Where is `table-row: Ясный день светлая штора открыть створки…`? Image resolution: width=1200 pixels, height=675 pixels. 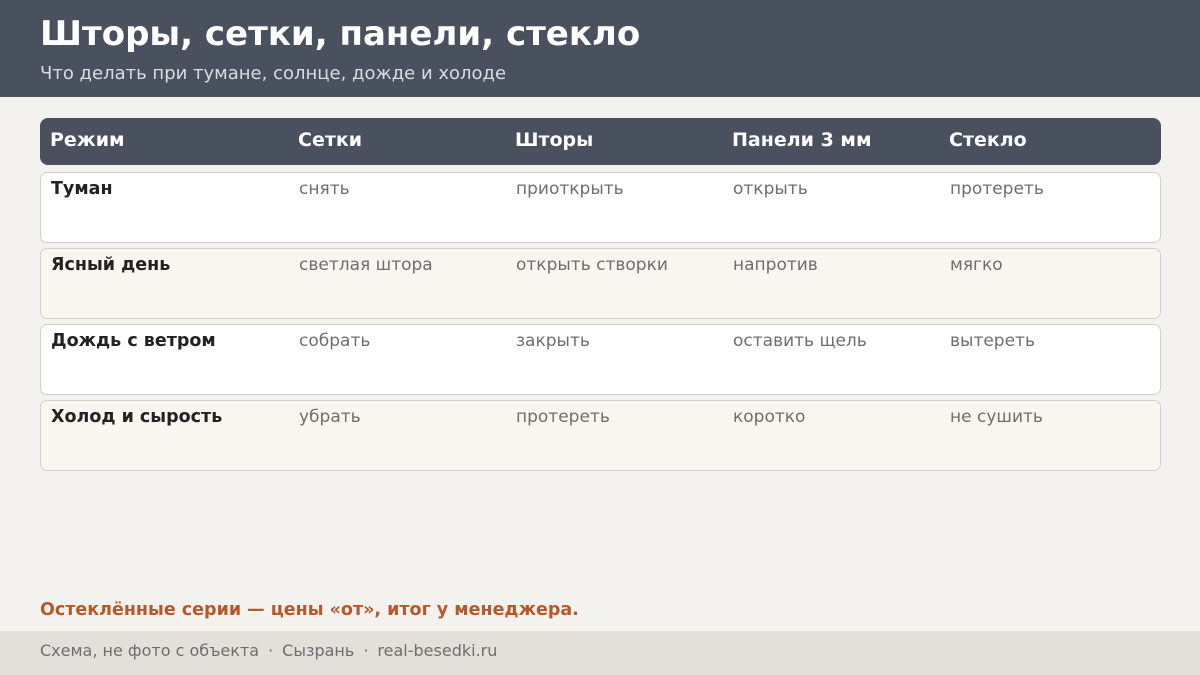
table-row: Ясный день светлая штора открыть створки… is located at coordinates (600, 283).